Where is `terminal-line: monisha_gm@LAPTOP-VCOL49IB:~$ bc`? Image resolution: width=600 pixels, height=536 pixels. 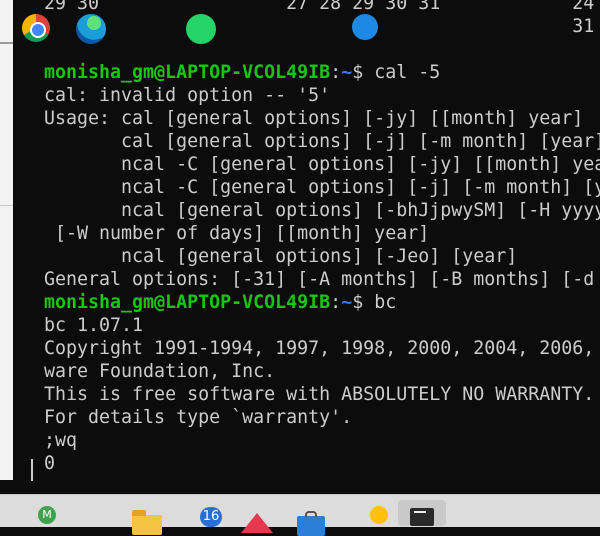
terminal-line: monisha_gm@LAPTOP-VCOL49IB:~$ bc is located at coordinates (322, 302).